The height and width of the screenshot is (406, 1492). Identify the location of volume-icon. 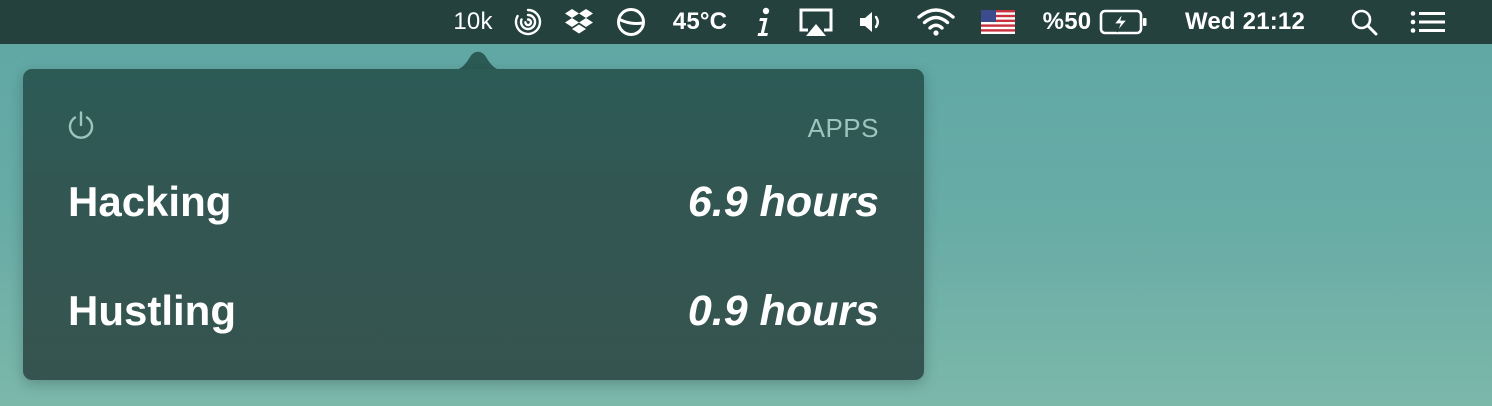
(871, 22).